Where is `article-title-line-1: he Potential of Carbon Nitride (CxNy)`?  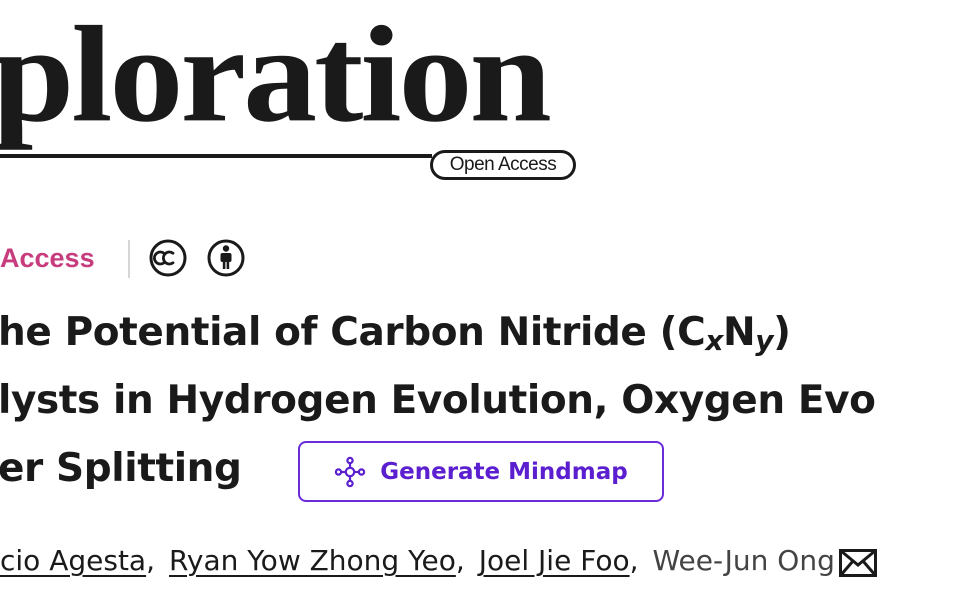 article-title-line-1: he Potential of Carbon Nitride (CxNy) is located at coordinates (395, 334).